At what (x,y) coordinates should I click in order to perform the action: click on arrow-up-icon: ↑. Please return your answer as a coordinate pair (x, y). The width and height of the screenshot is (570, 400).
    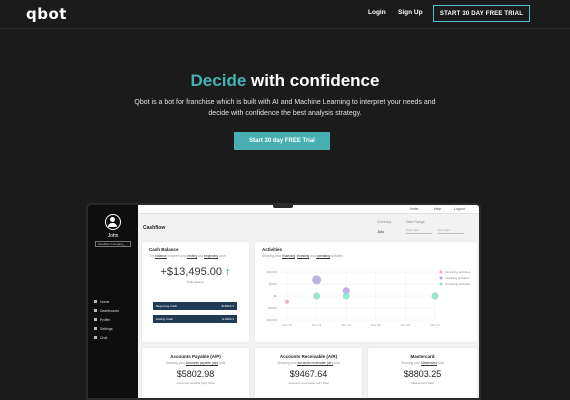
    Looking at the image, I should click on (227, 272).